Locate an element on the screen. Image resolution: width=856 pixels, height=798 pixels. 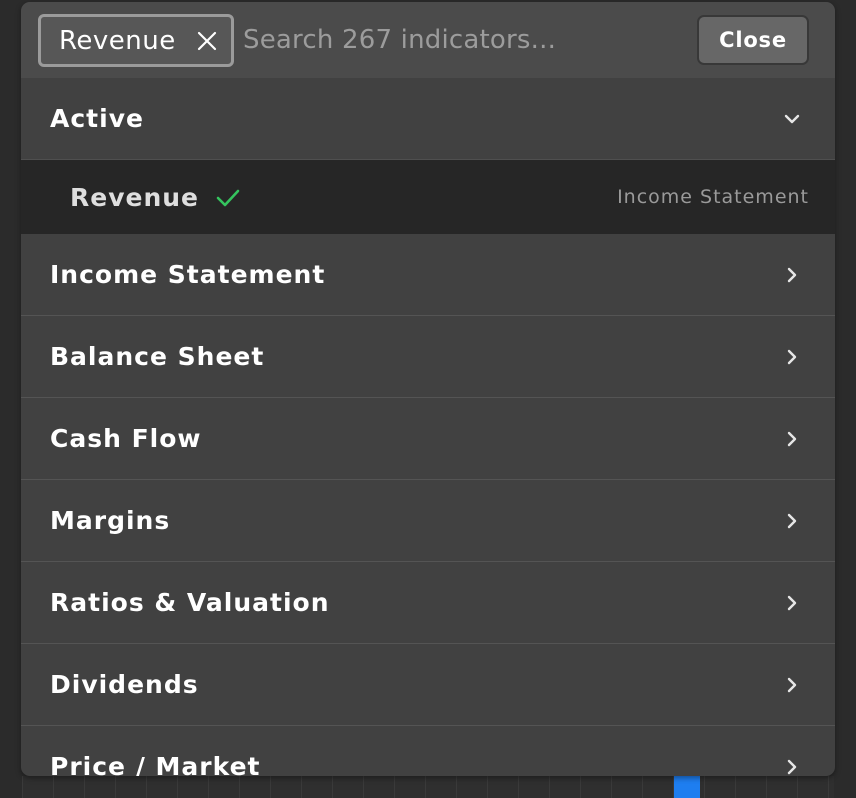
category-label: Price / Market is located at coordinates (155, 764).